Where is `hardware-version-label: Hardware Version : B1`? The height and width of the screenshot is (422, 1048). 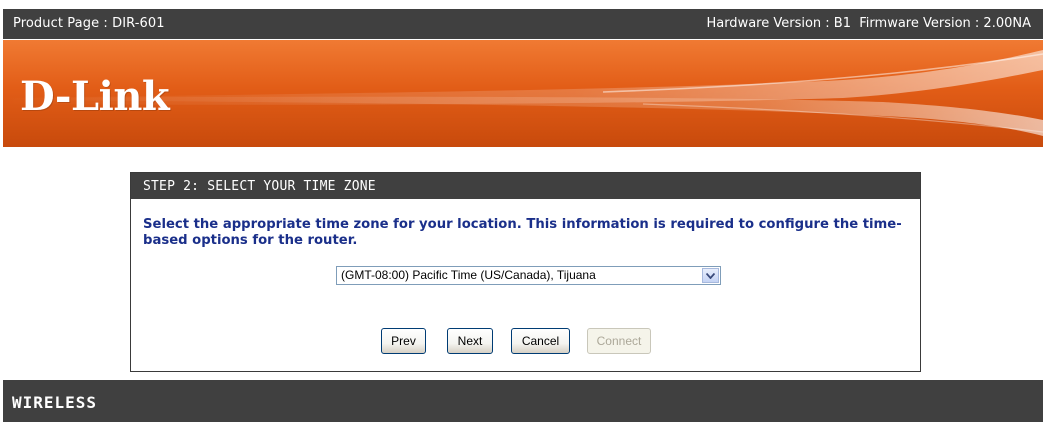
hardware-version-label: Hardware Version : B1 is located at coordinates (778, 23).